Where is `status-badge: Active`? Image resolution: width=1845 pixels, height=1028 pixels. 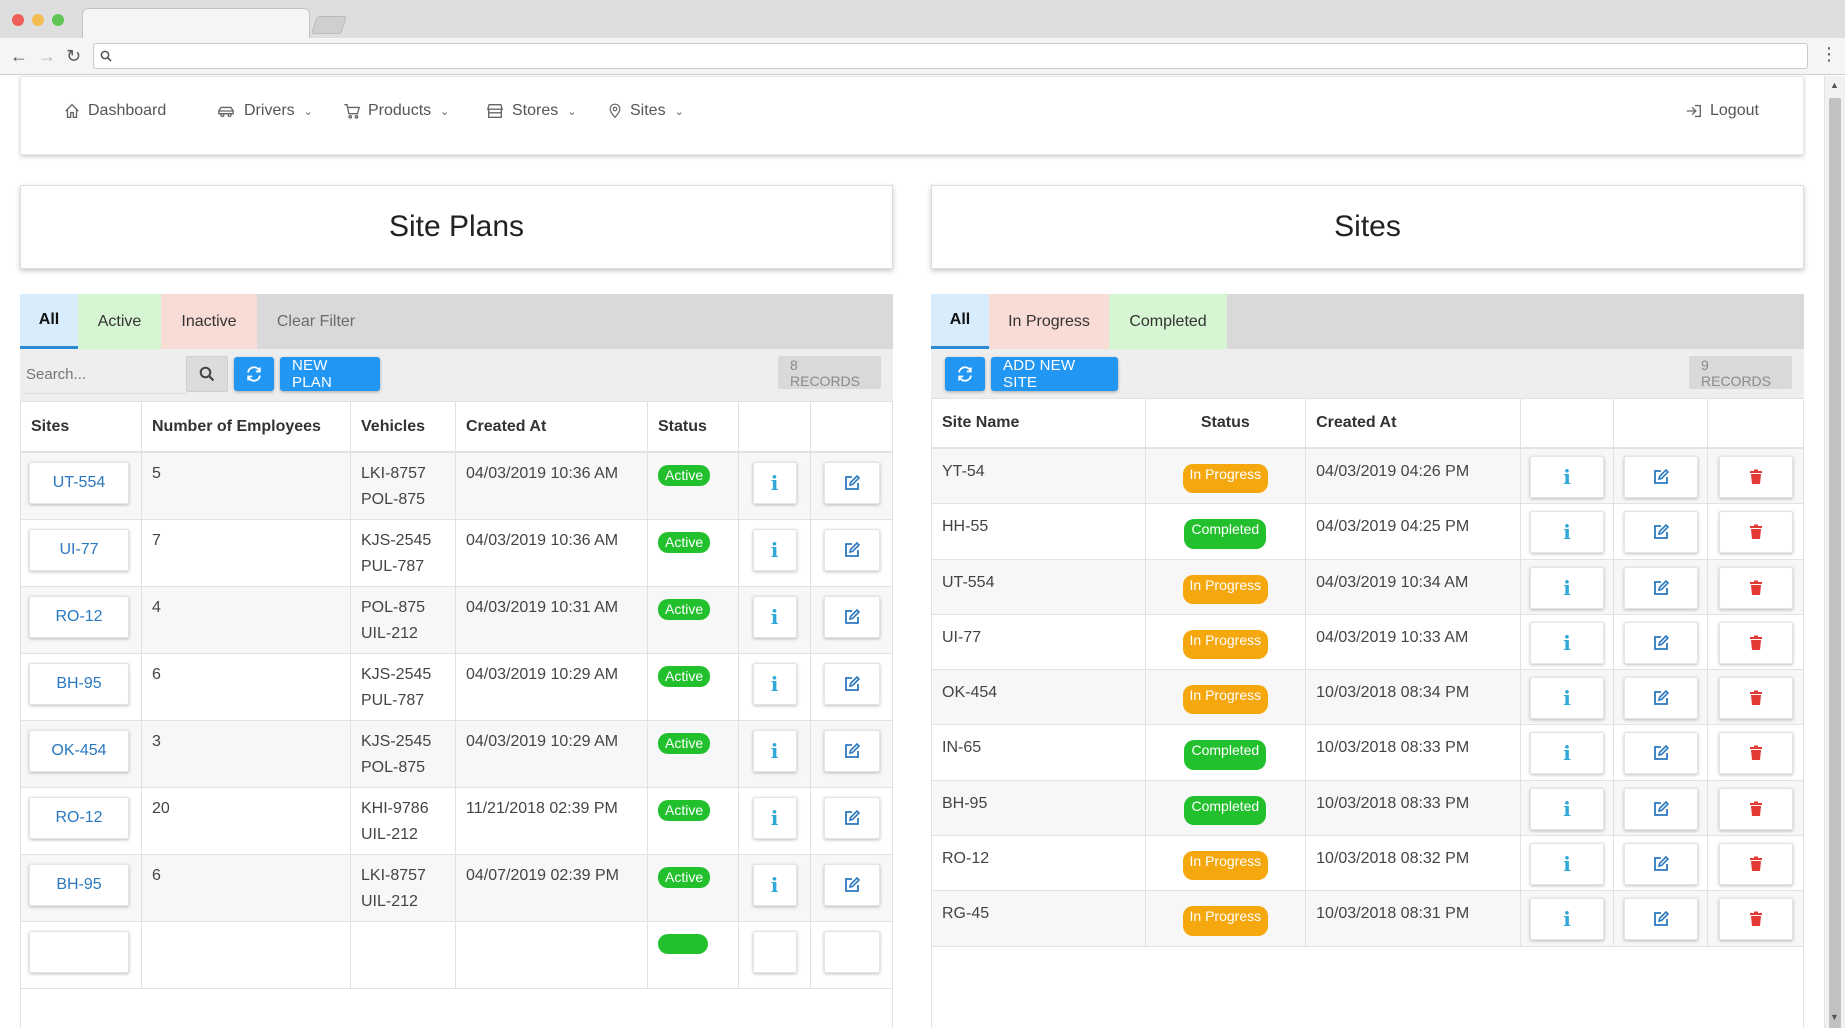 status-badge: Active is located at coordinates (684, 676).